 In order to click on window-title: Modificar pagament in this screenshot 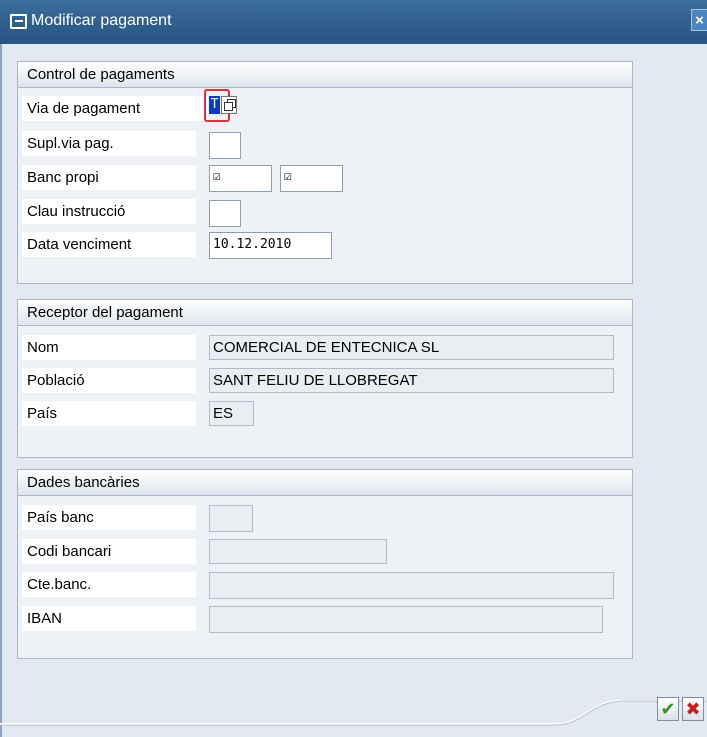, I will do `click(101, 20)`.